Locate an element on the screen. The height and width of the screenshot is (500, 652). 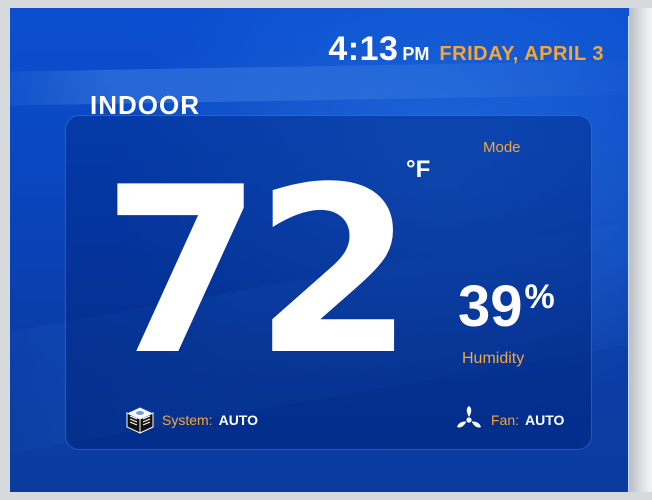
temperature-unit: °F is located at coordinates (418, 170).